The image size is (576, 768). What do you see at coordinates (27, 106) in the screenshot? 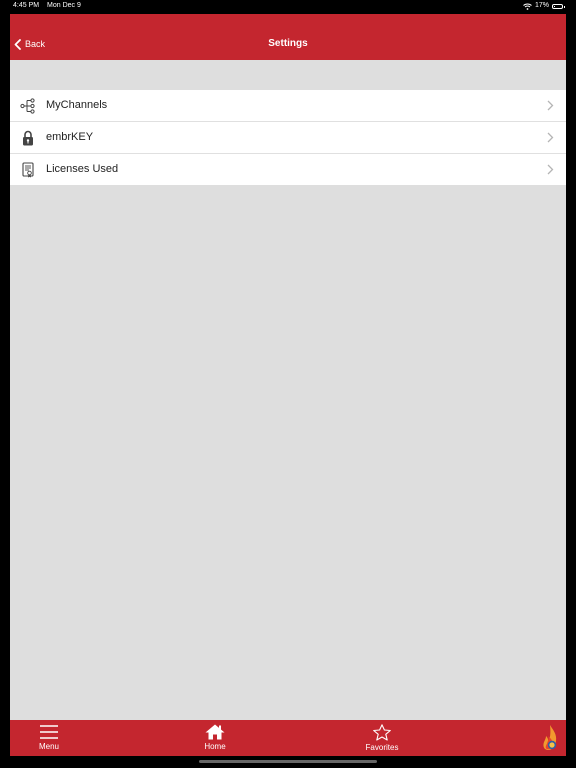
I see `channels-tree-icon` at bounding box center [27, 106].